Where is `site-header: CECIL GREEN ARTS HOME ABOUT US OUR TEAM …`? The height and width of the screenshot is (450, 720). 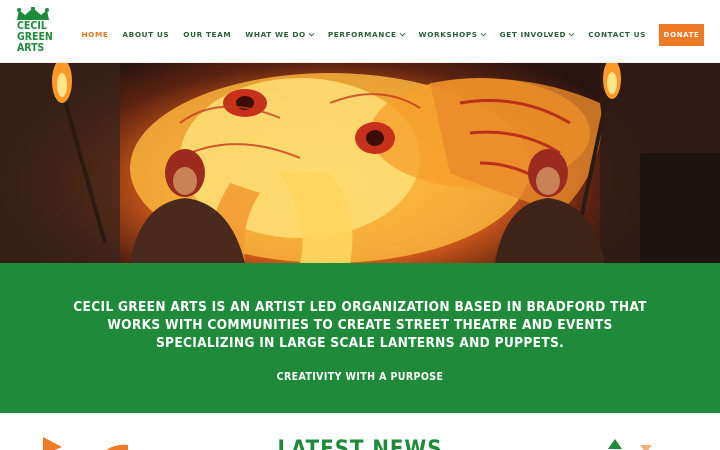 site-header: CECIL GREEN ARTS HOME ABOUT US OUR TEAM … is located at coordinates (360, 31).